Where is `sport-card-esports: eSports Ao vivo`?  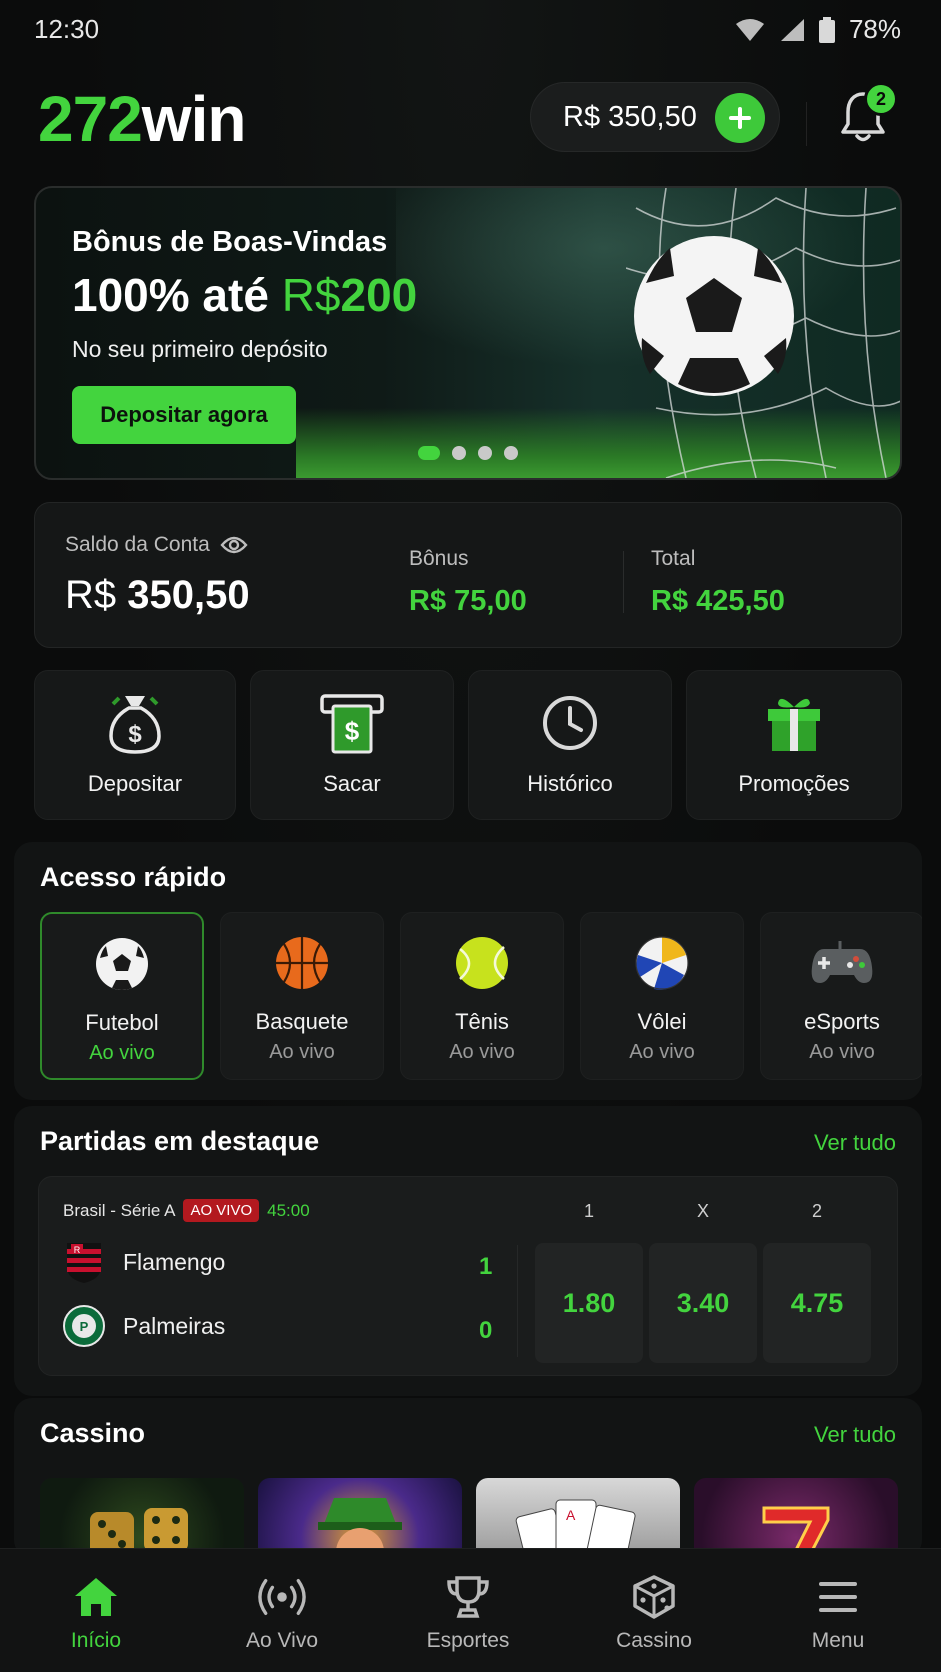 sport-card-esports: eSports Ao vivo is located at coordinates (841, 996).